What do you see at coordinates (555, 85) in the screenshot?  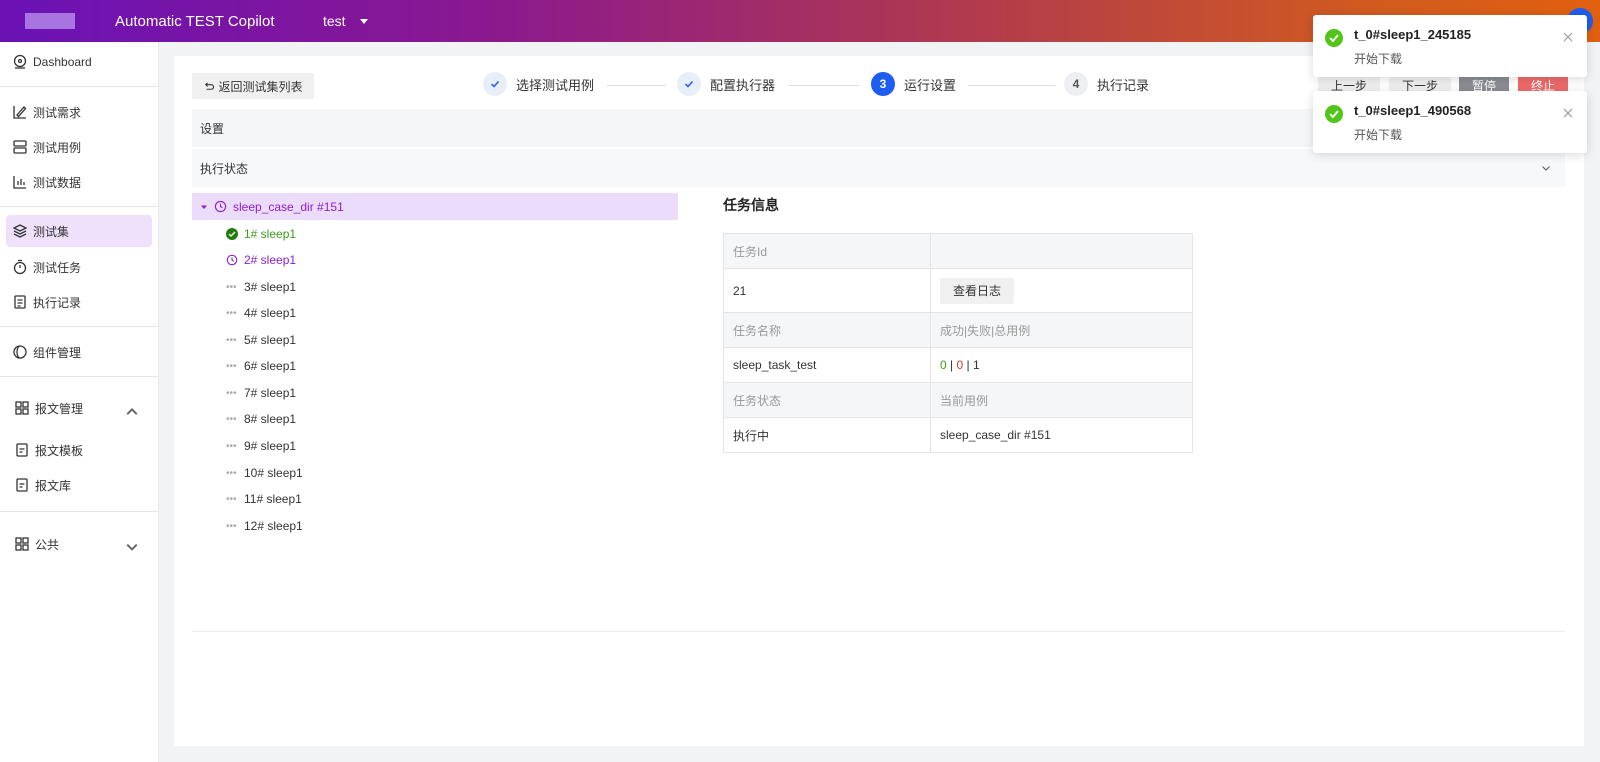 I see `step-label: 选择测试用例` at bounding box center [555, 85].